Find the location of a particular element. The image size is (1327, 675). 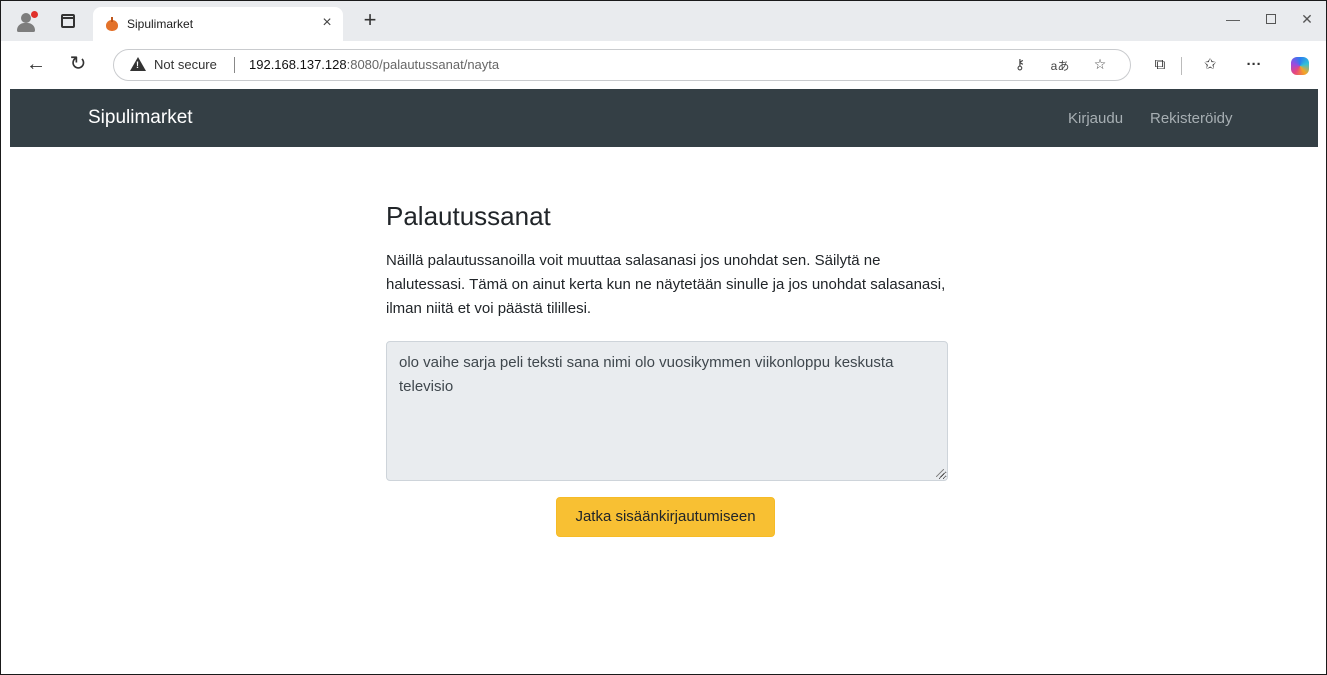

extensions-icon: ⧉ is located at coordinates (1160, 65).